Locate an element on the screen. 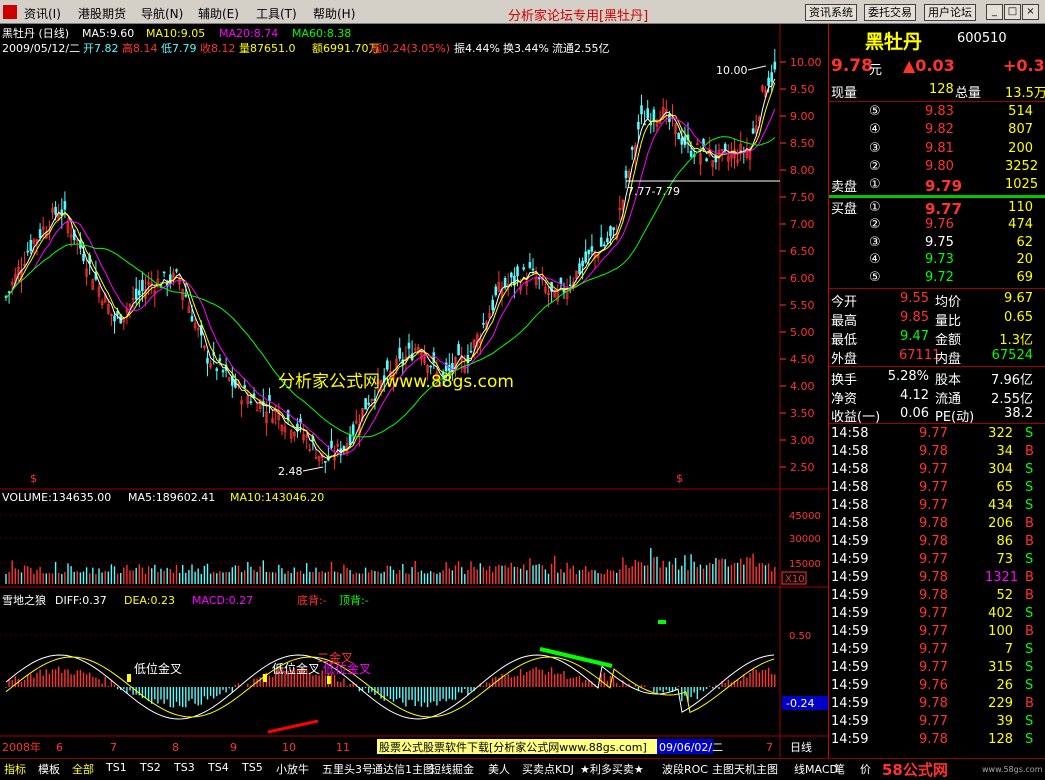 Image resolution: width=1045 pixels, height=780 pixels. forum-button: 用户论坛 is located at coordinates (950, 12).